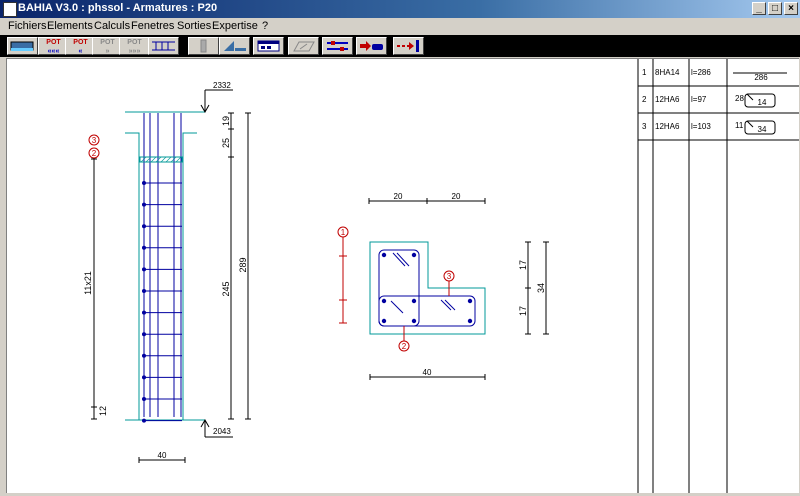 This screenshot has width=800, height=496. I want to click on table-icon, so click(268, 46).